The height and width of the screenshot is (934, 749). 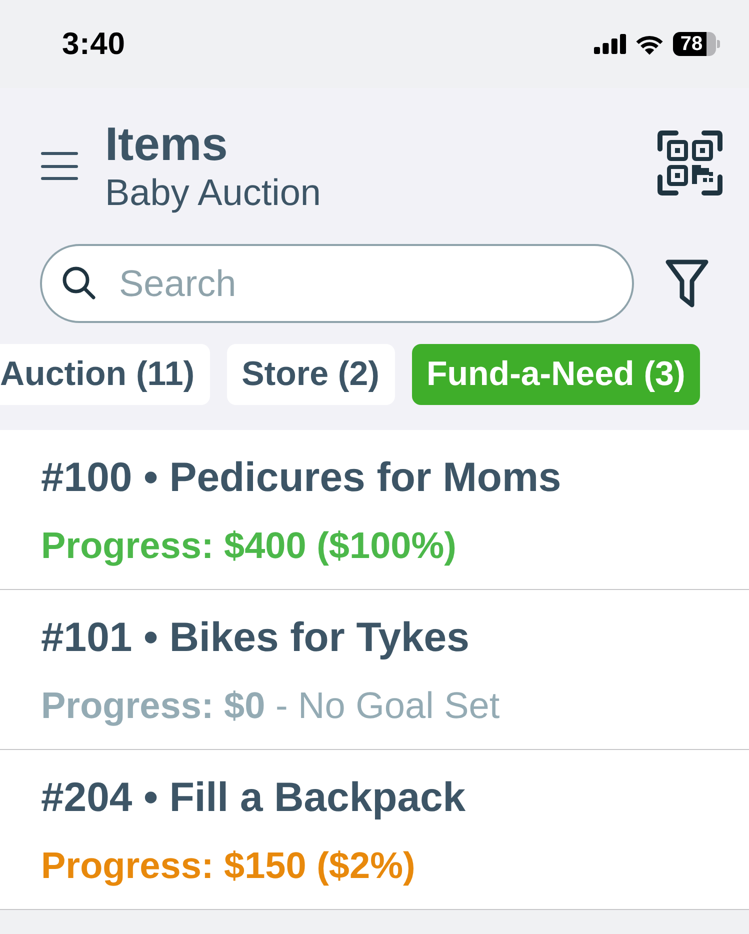 I want to click on item-title: #100 • Pedicures for Moms, so click(x=301, y=477).